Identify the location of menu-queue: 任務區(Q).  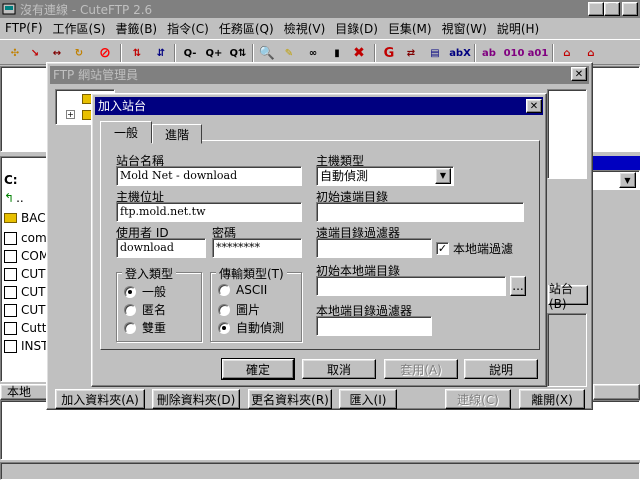
(246, 28).